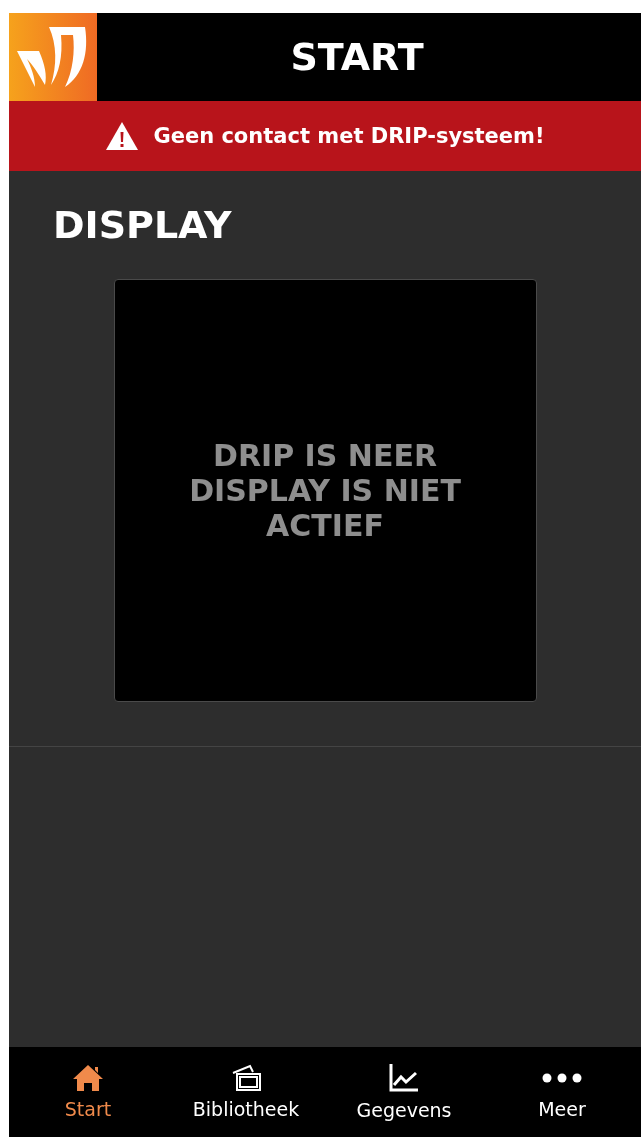 This screenshot has height=1137, width=641. I want to click on warning-icon, so click(122, 136).